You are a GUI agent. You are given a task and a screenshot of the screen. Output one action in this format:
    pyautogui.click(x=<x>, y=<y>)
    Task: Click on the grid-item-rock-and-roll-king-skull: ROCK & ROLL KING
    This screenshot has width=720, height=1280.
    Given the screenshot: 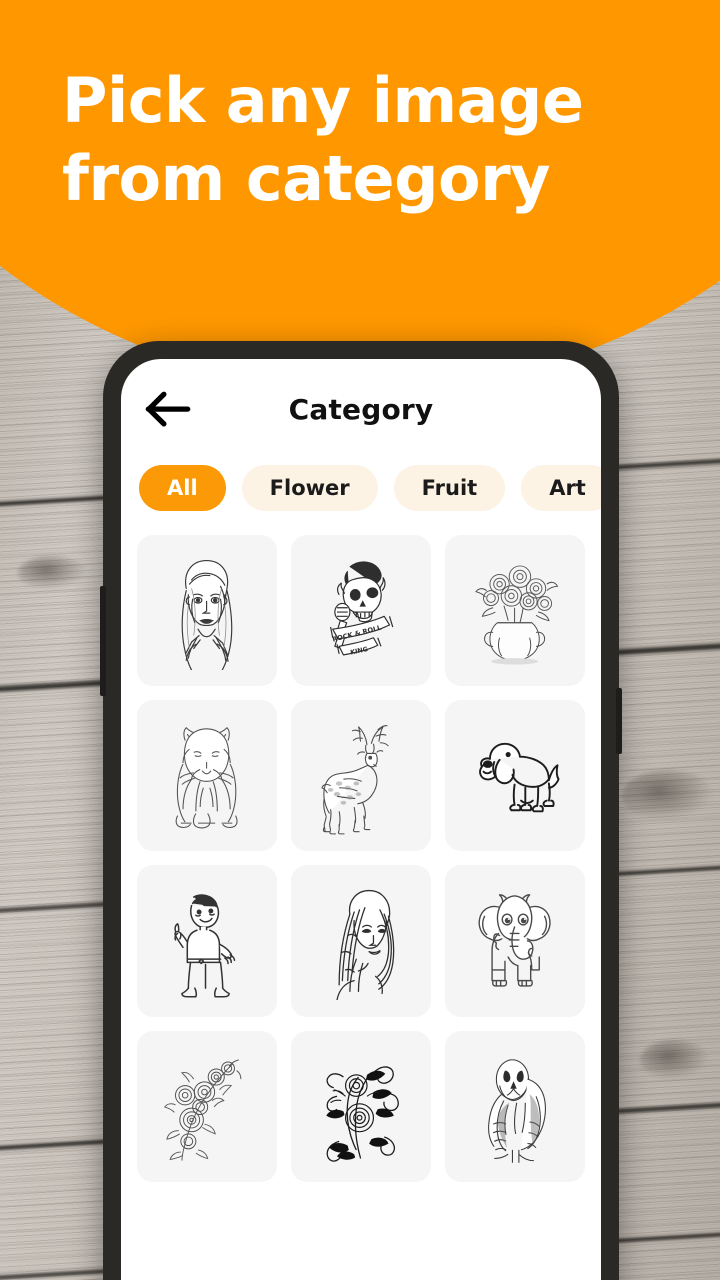 What is the action you would take?
    pyautogui.click(x=361, y=611)
    